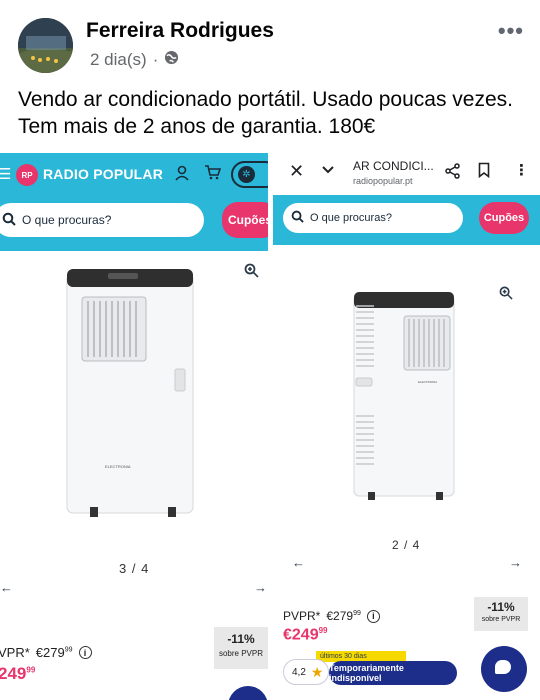 Image resolution: width=540 pixels, height=700 pixels. I want to click on author-name: Ferreira Rodrigues, so click(180, 31).